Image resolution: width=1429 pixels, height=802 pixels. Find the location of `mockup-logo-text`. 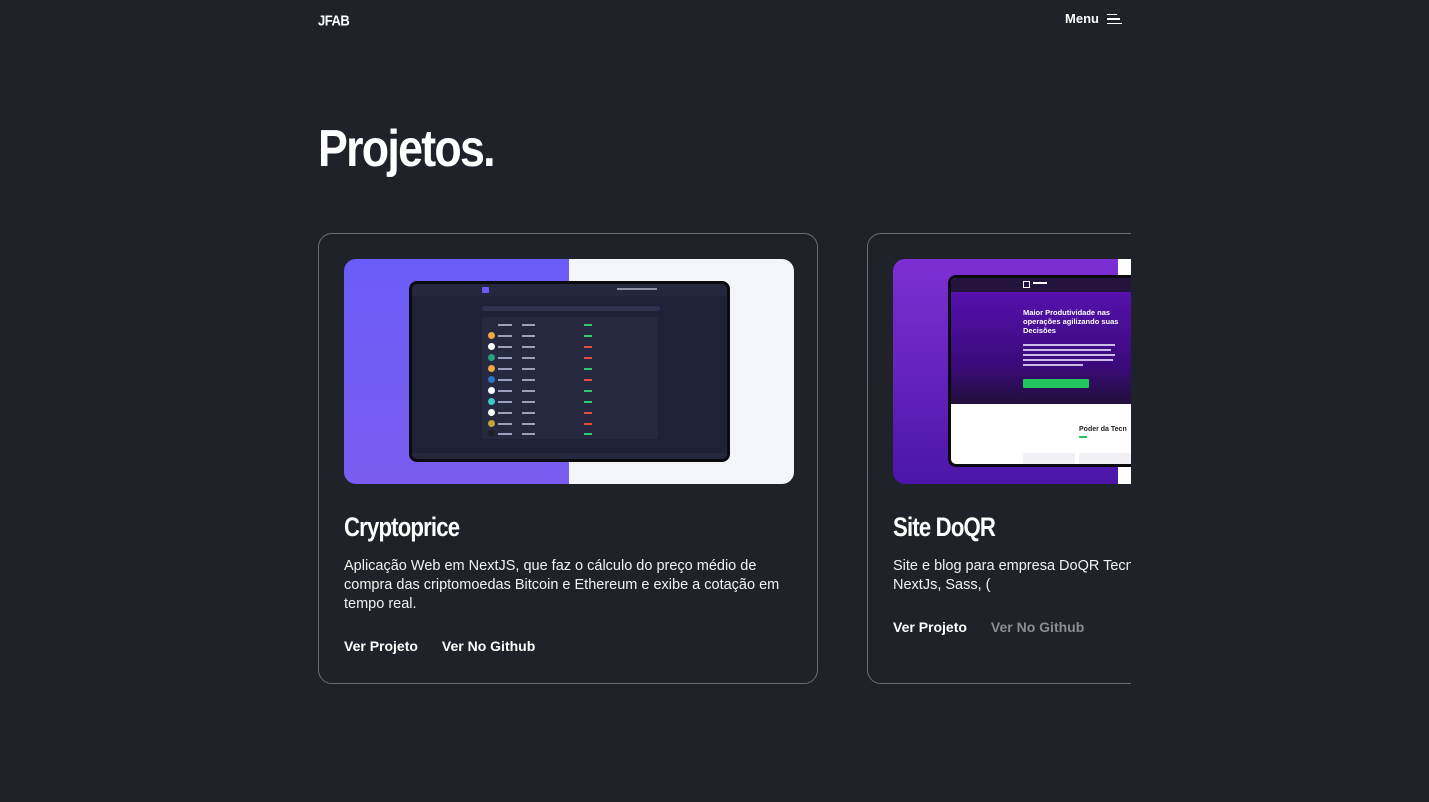

mockup-logo-text is located at coordinates (1040, 283).